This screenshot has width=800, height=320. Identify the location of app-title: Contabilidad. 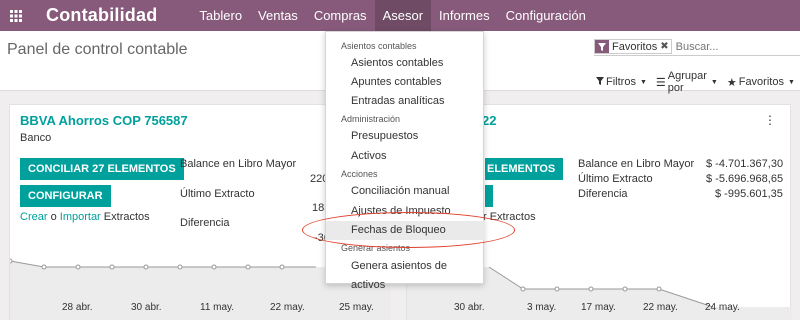
(102, 15).